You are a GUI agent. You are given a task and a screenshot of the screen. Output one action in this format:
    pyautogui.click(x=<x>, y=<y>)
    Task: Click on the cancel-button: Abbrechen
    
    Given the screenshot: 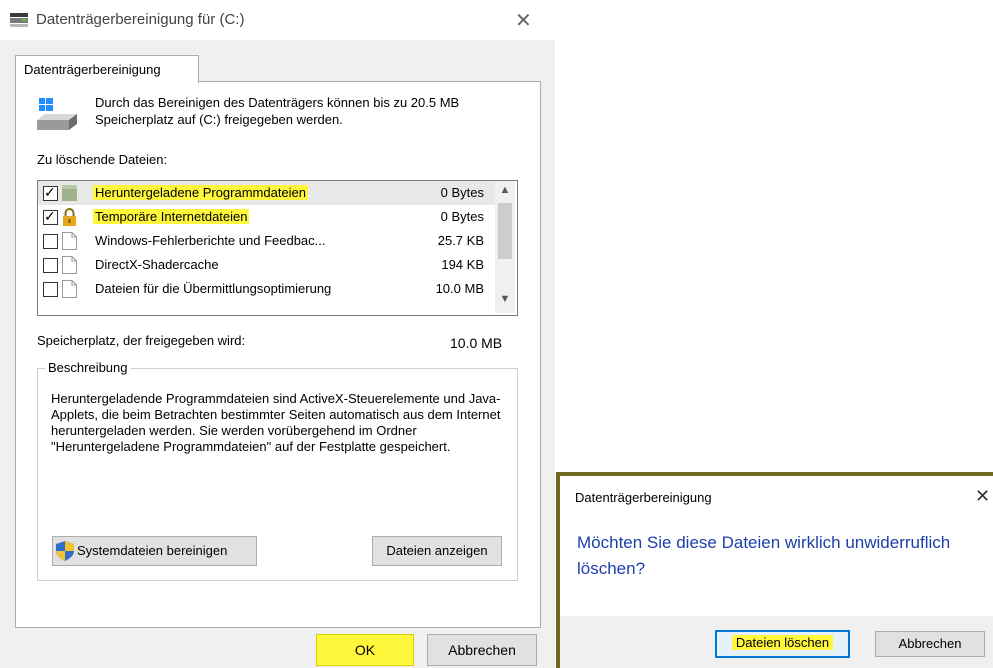 What is the action you would take?
    pyautogui.click(x=482, y=650)
    